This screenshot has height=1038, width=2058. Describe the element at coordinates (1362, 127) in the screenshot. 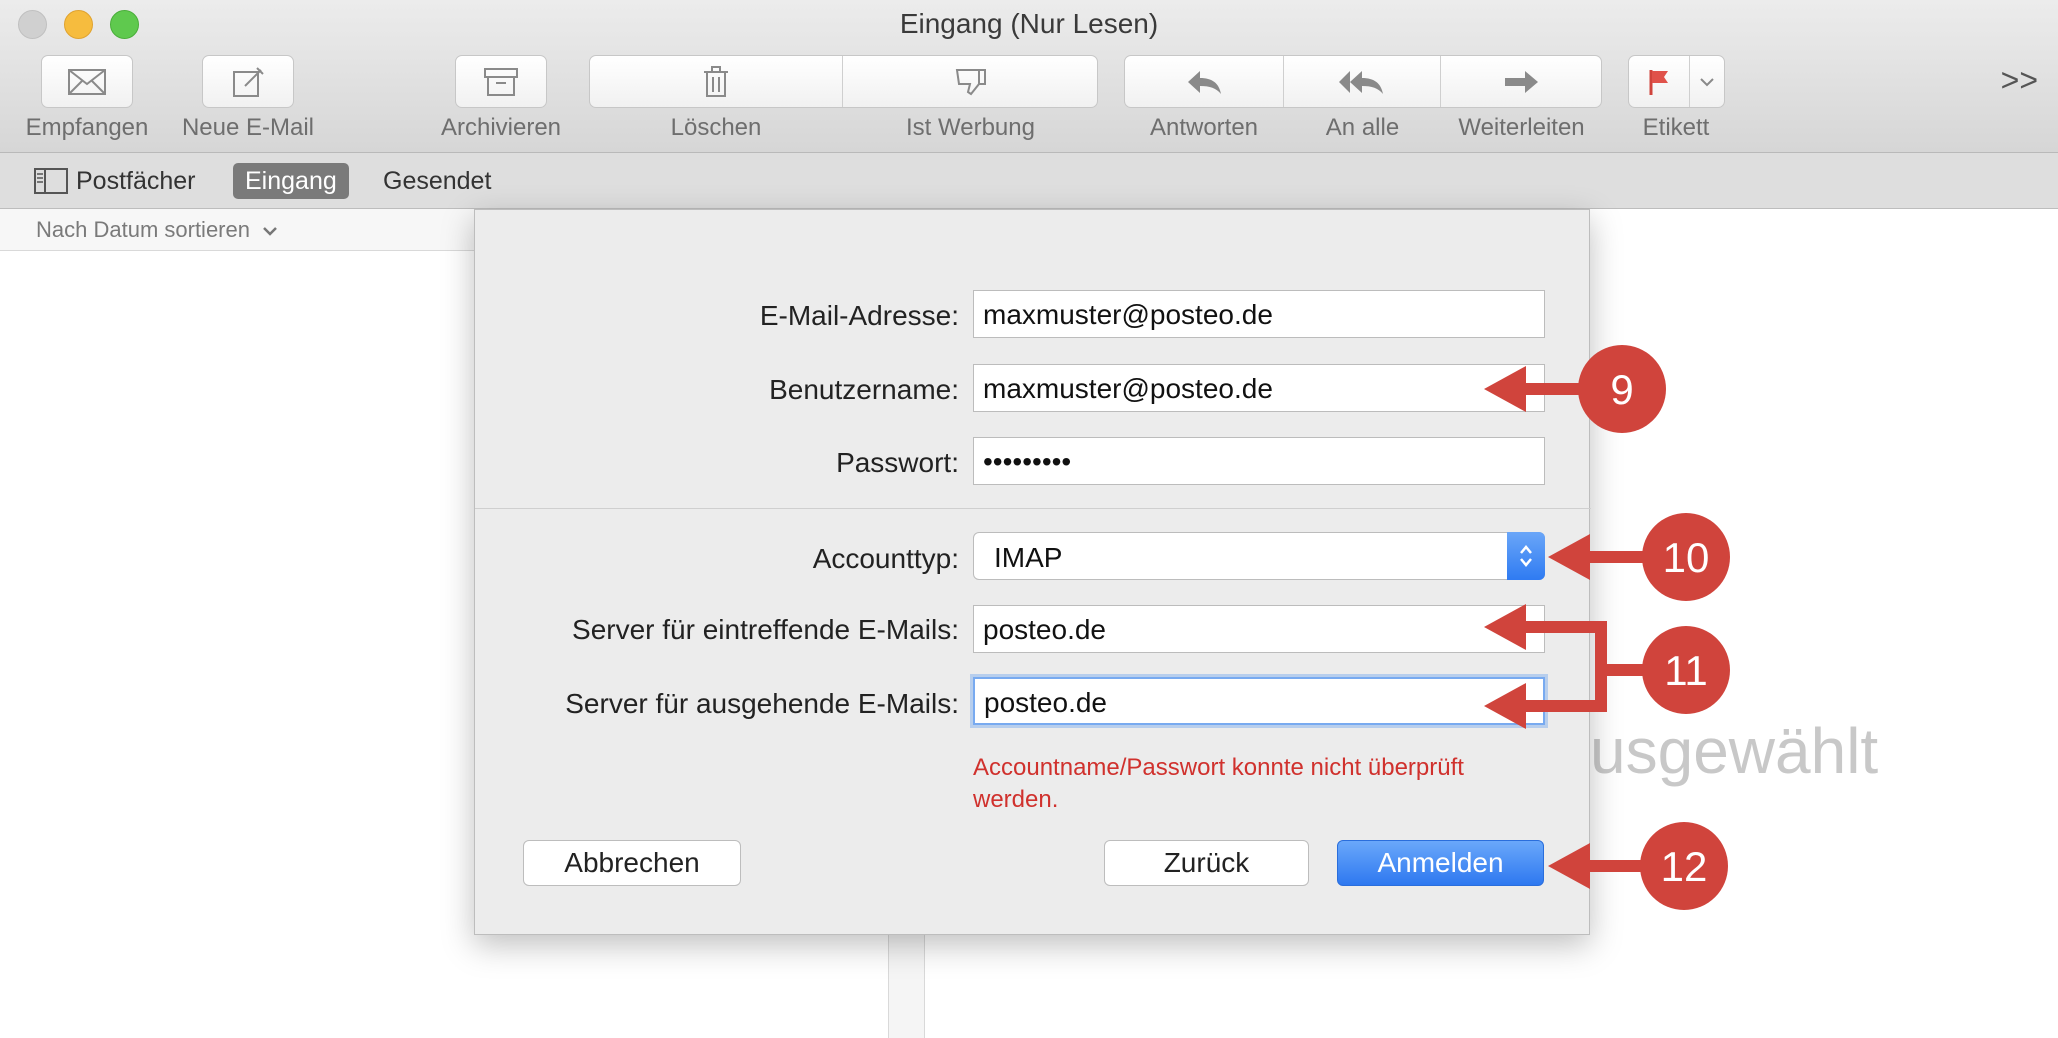

I see `reply-all-label: An alle` at that location.